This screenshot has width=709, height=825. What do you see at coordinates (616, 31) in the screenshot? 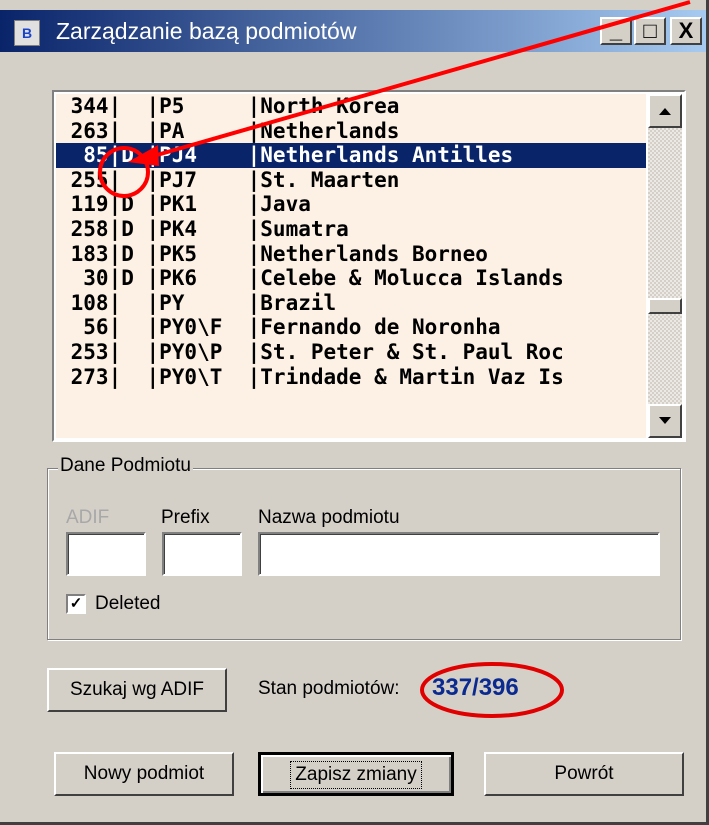
I see `minimize-button: _` at bounding box center [616, 31].